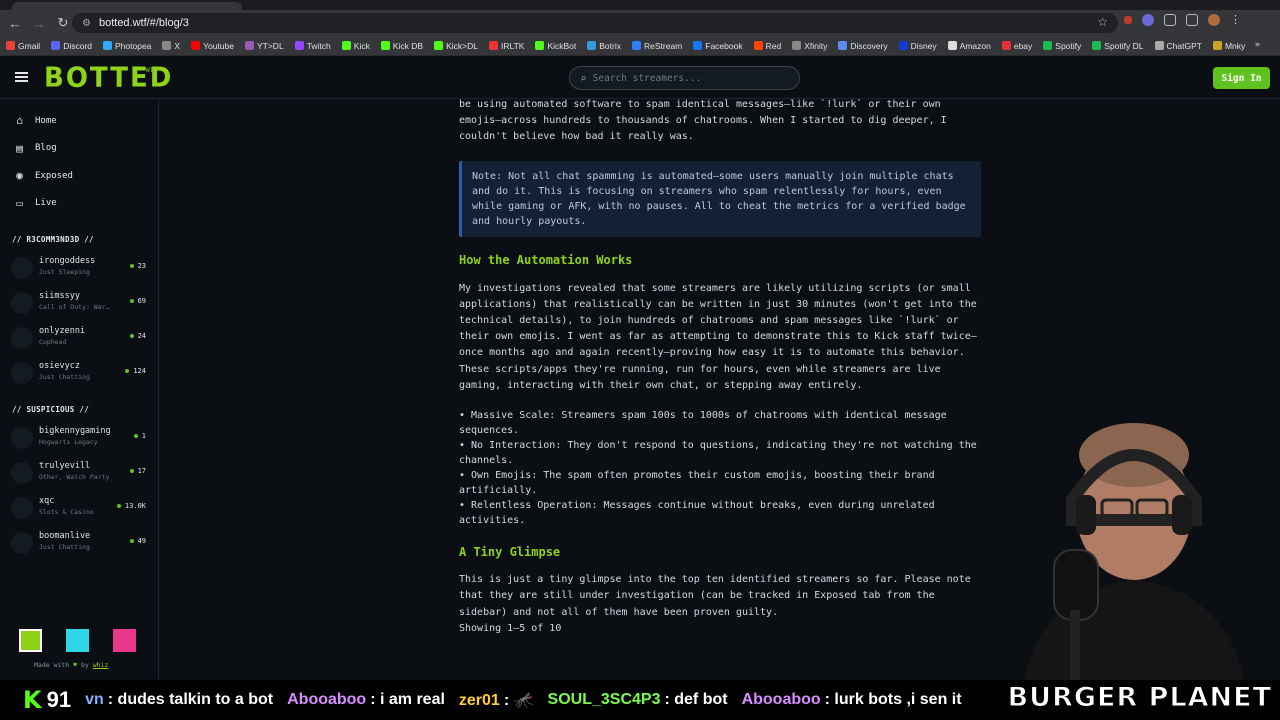 This screenshot has height=720, width=1280. Describe the element at coordinates (595, 23) in the screenshot. I see `address-bar: ⚙ botted.wtf/#/blog/3 ☆` at that location.